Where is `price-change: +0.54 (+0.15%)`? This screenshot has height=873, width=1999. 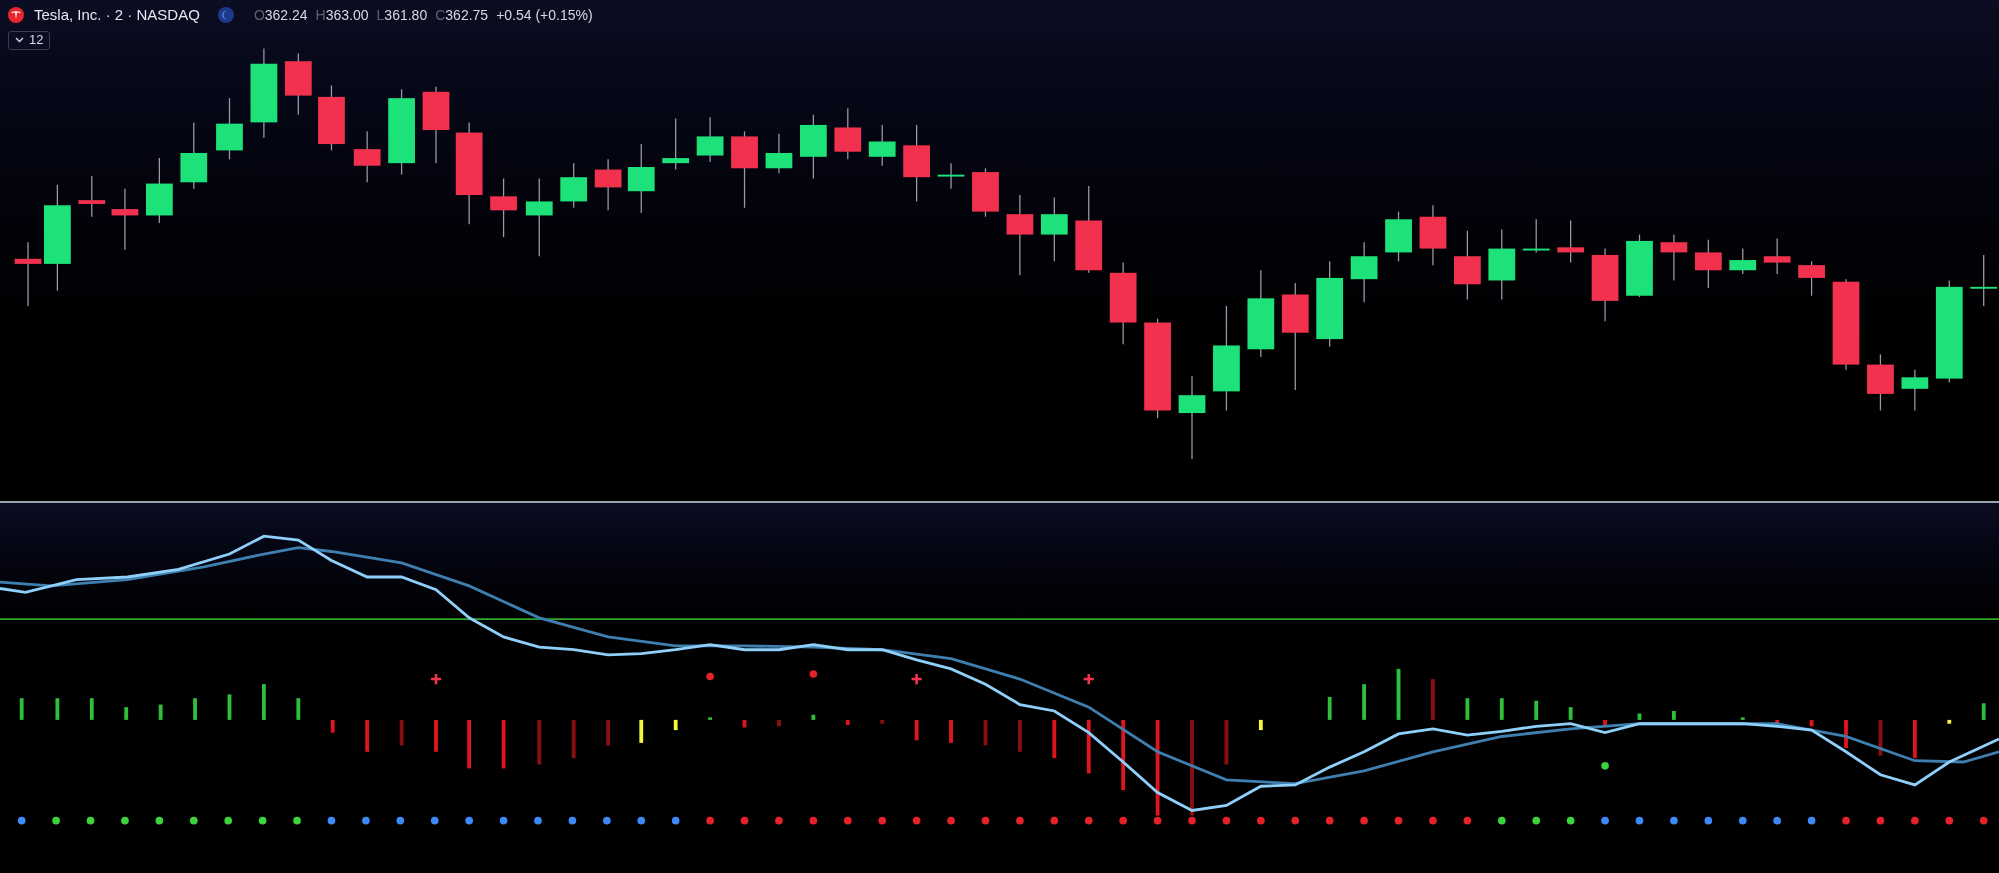
price-change: +0.54 (+0.15%) is located at coordinates (544, 15).